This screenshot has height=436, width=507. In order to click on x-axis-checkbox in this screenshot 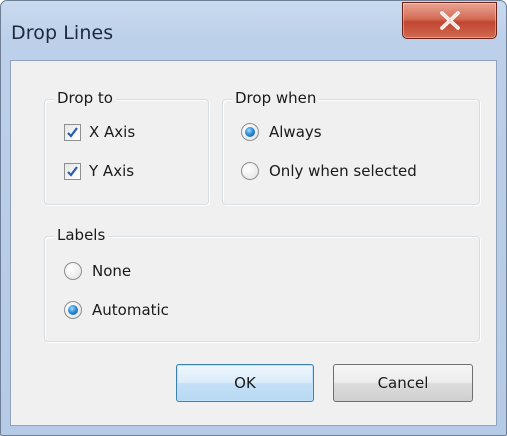, I will do `click(72, 132)`.